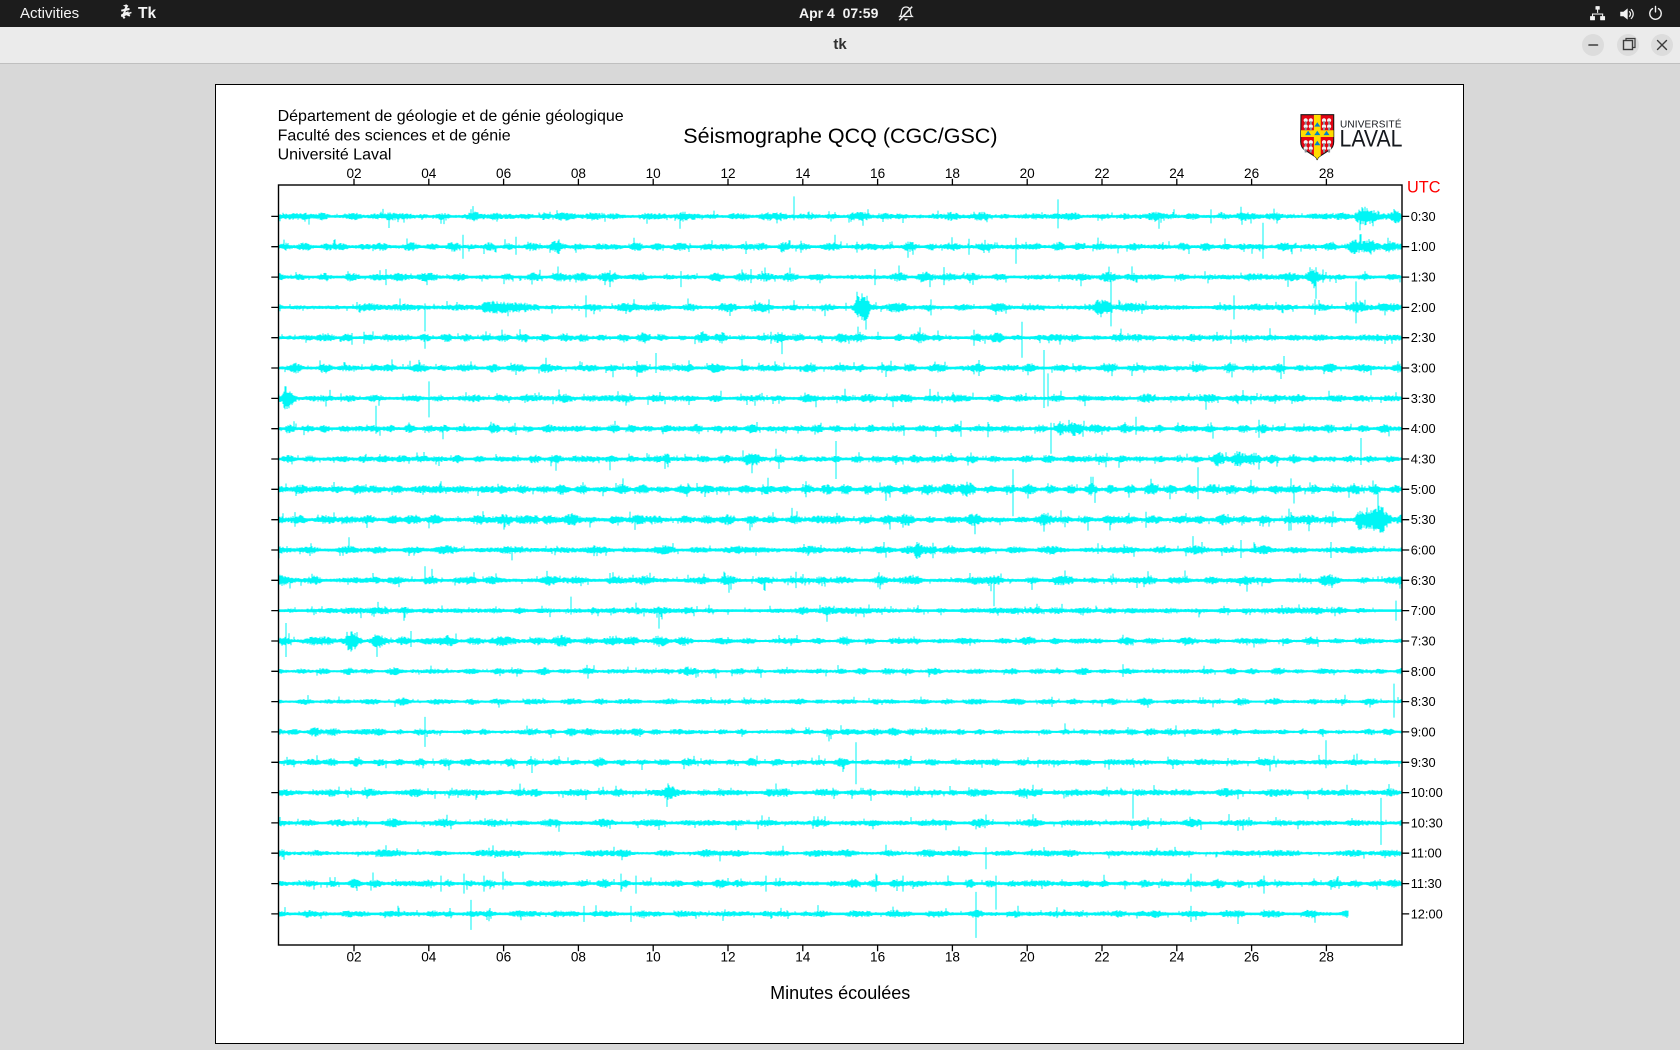 The image size is (1680, 1050). Describe the element at coordinates (335, 154) in the screenshot. I see `svg-text: Université Laval` at that location.